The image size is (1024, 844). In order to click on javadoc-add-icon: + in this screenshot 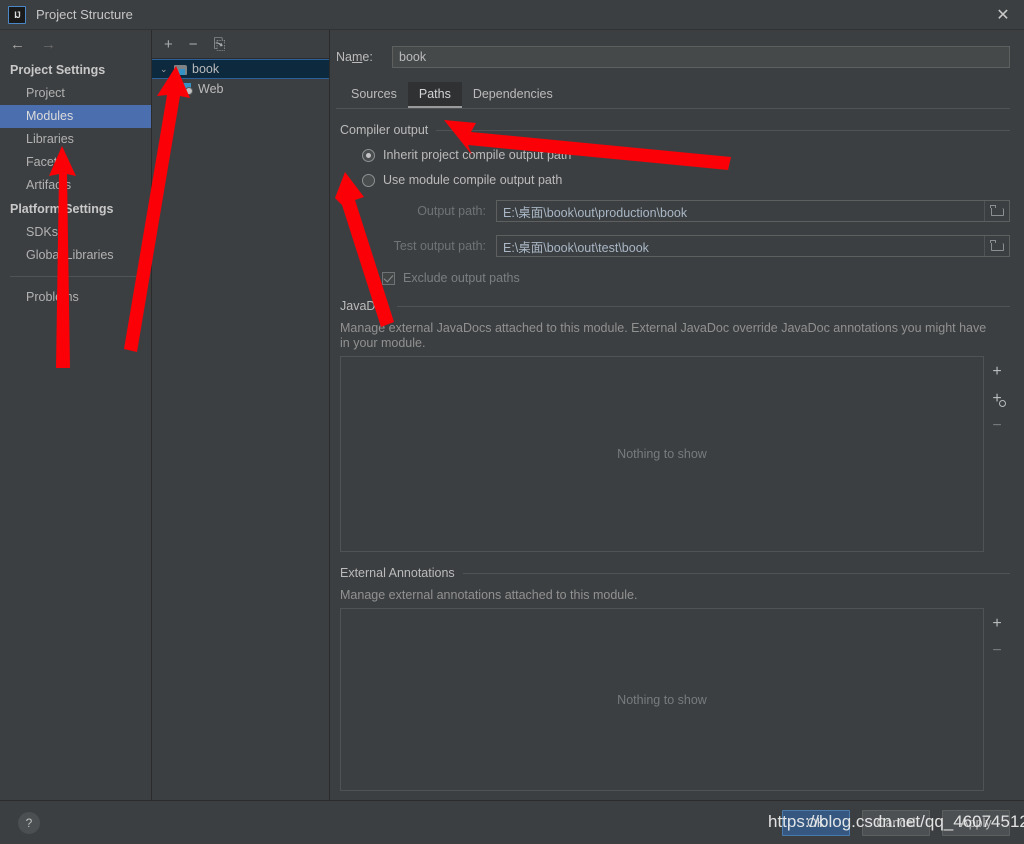, I will do `click(997, 372)`.